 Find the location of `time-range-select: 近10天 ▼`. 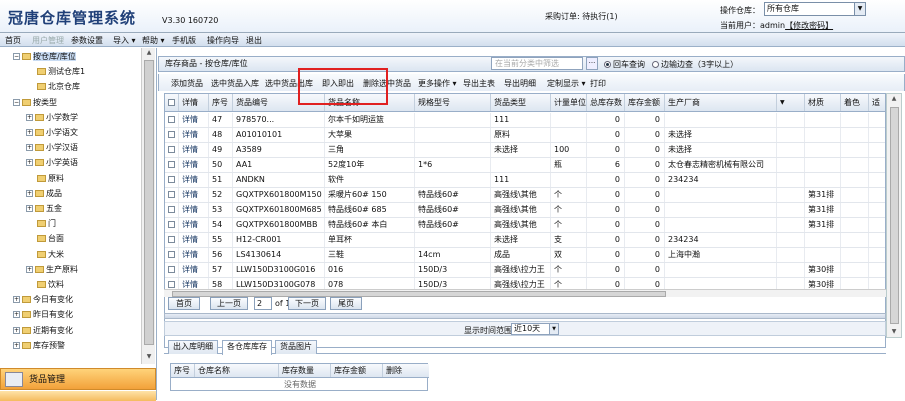

time-range-select: 近10天 ▼ is located at coordinates (535, 329).